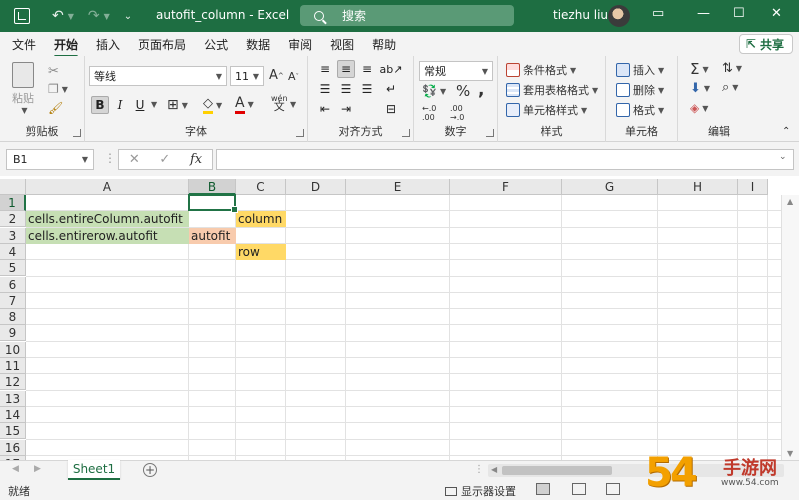 The image size is (799, 500). Describe the element at coordinates (13, 251) in the screenshot. I see `row-header-4: 4` at that location.